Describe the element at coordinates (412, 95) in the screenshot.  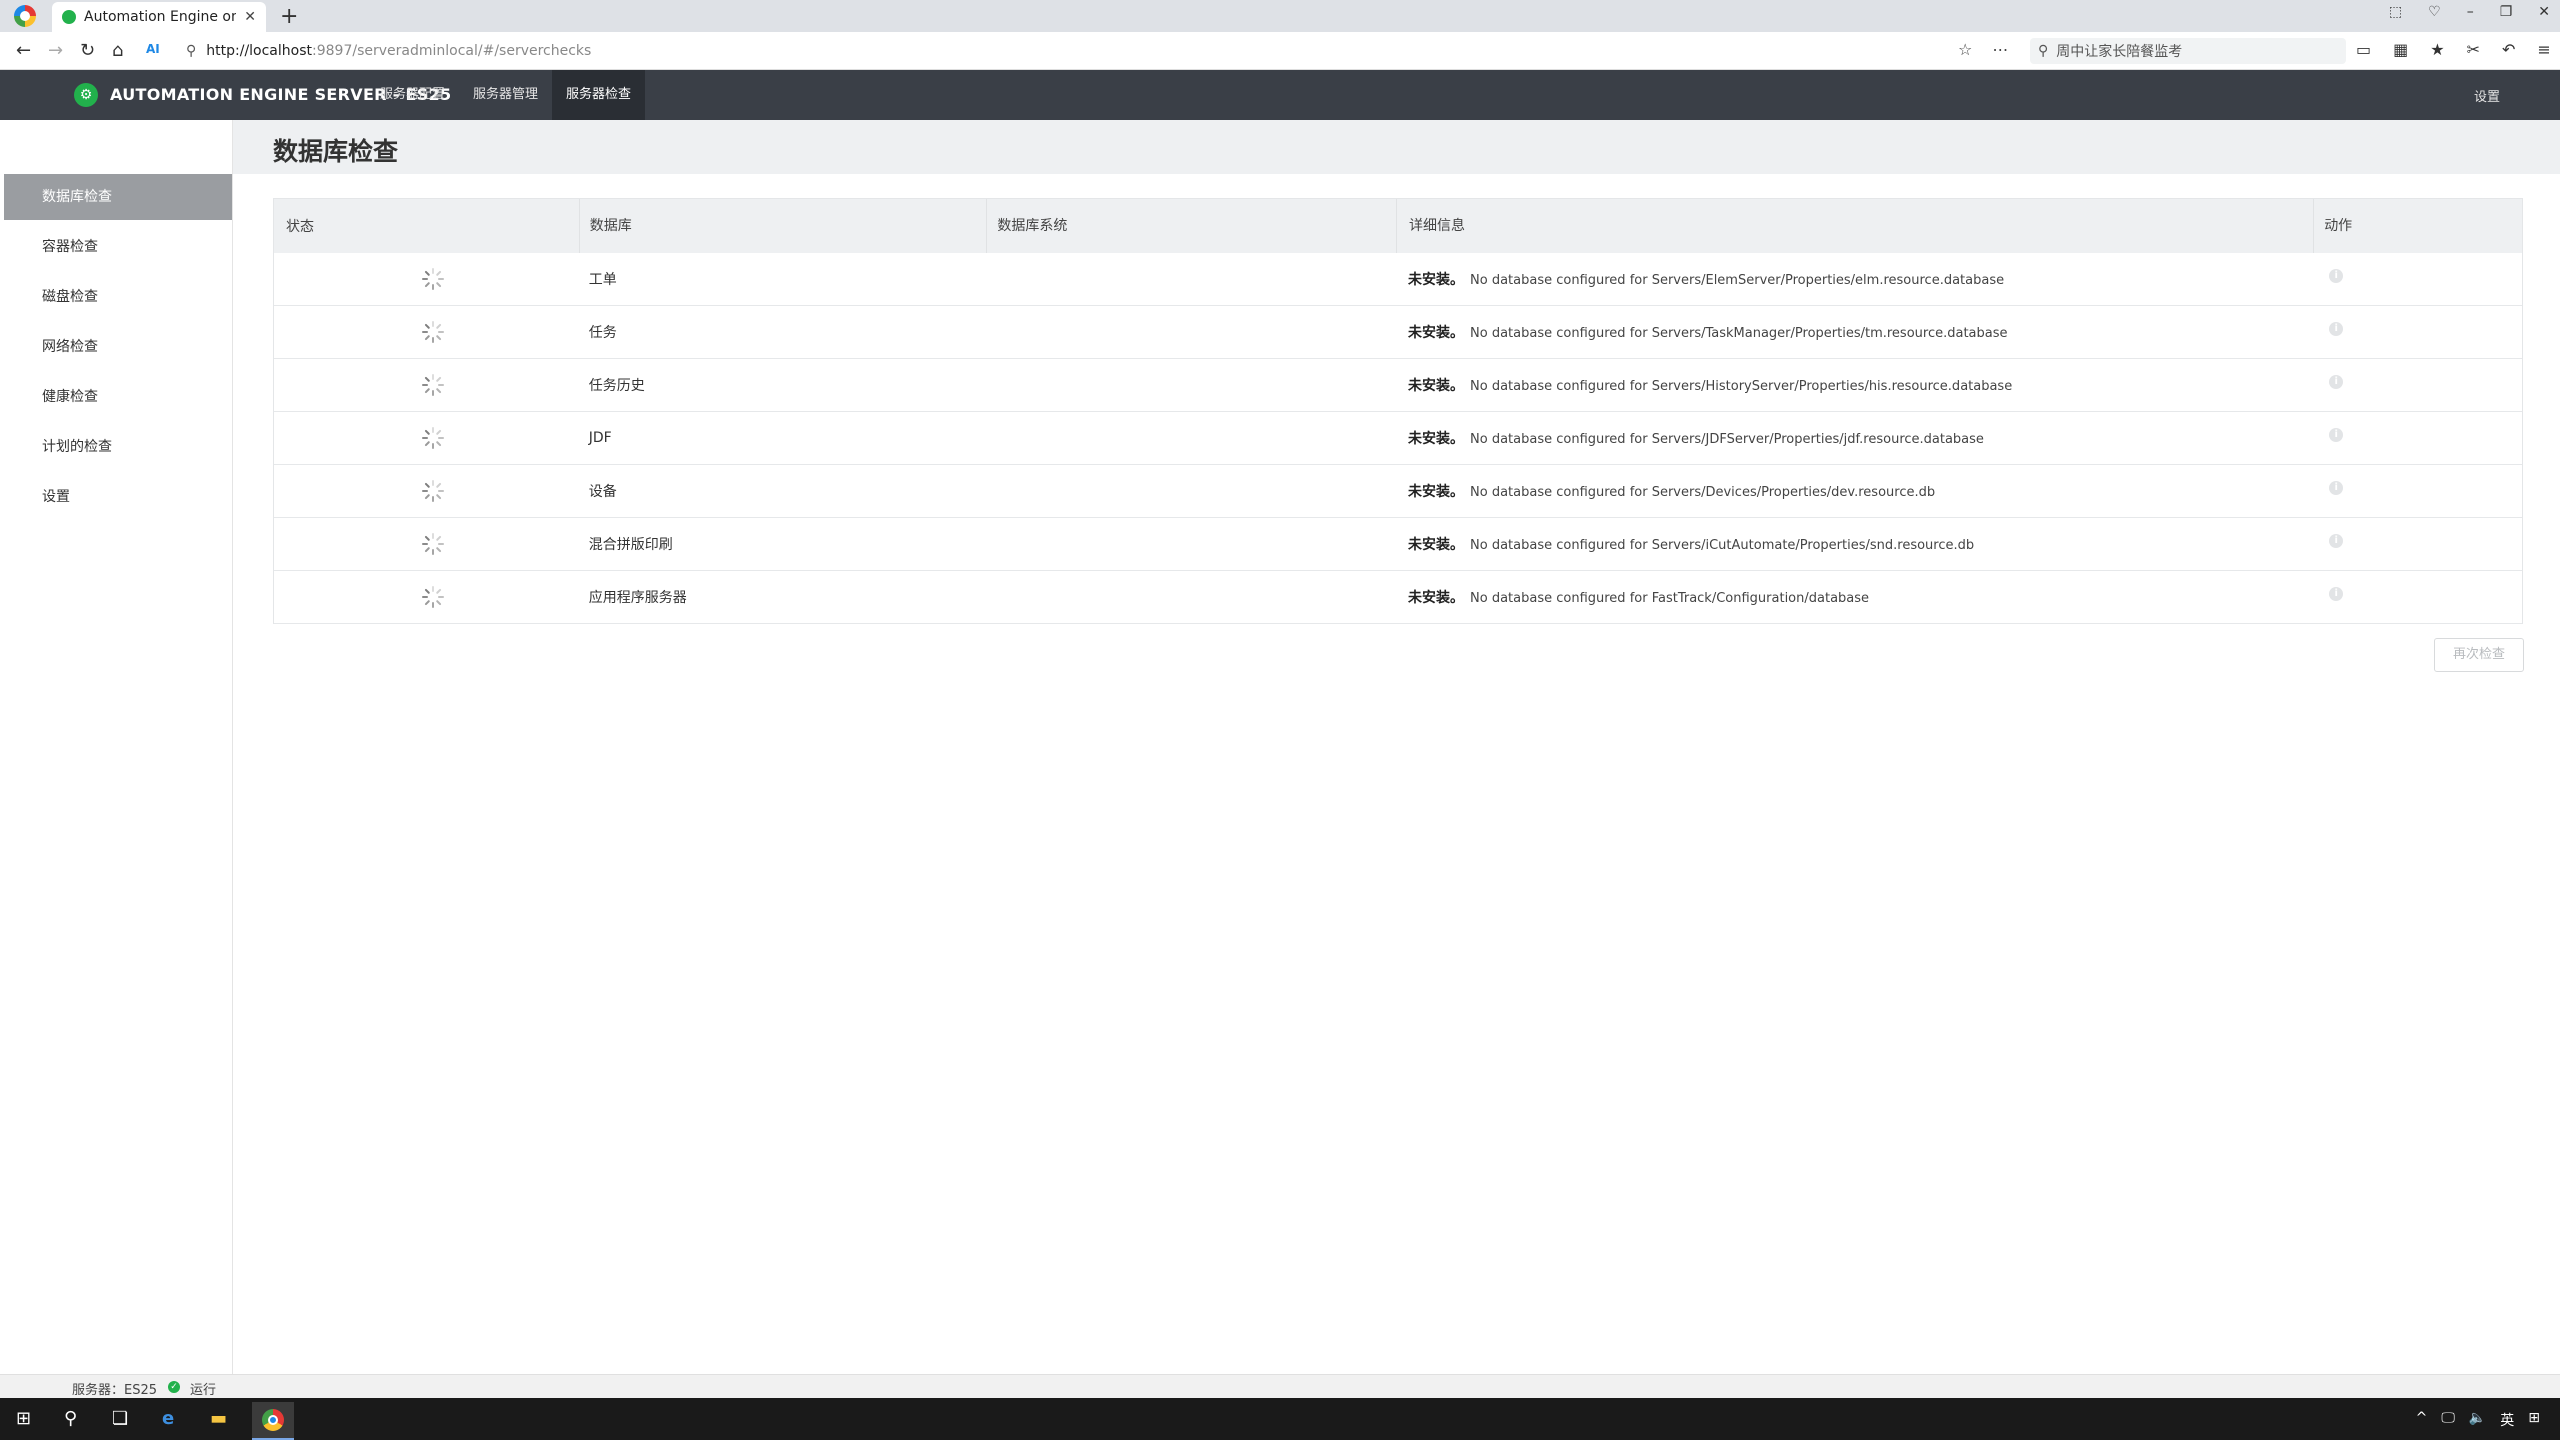
I see `nav-server-config: 服务器配置` at that location.